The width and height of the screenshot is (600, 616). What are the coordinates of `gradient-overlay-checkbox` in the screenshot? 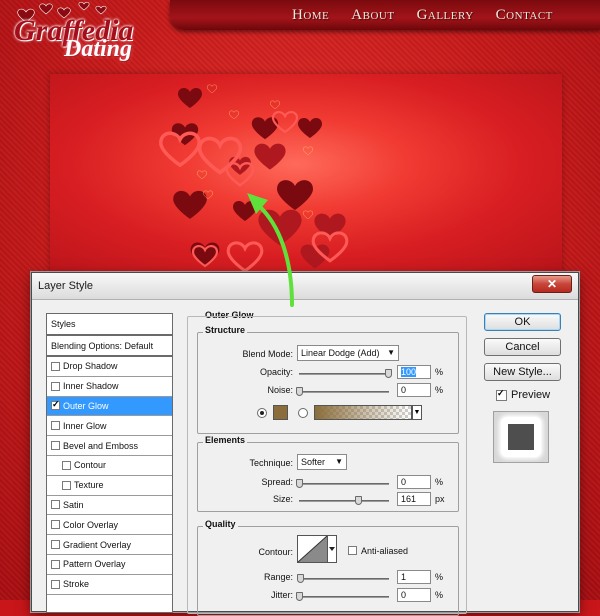 It's located at (55, 545).